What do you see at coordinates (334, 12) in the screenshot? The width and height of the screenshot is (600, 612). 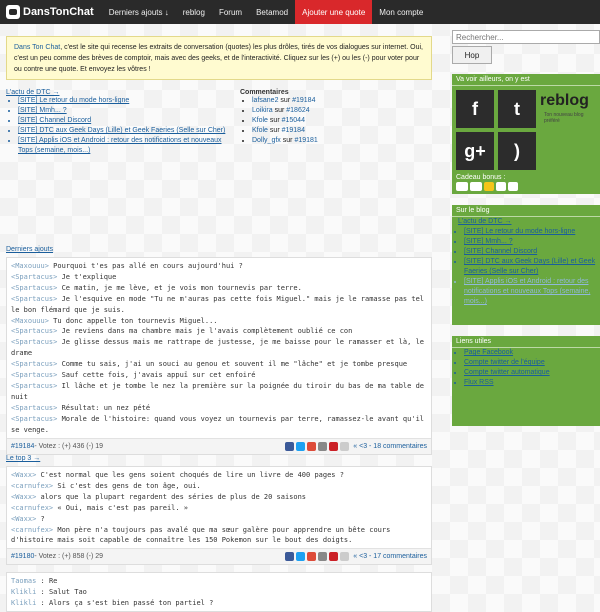 I see `nav-add-quote: Ajouter une quote` at bounding box center [334, 12].